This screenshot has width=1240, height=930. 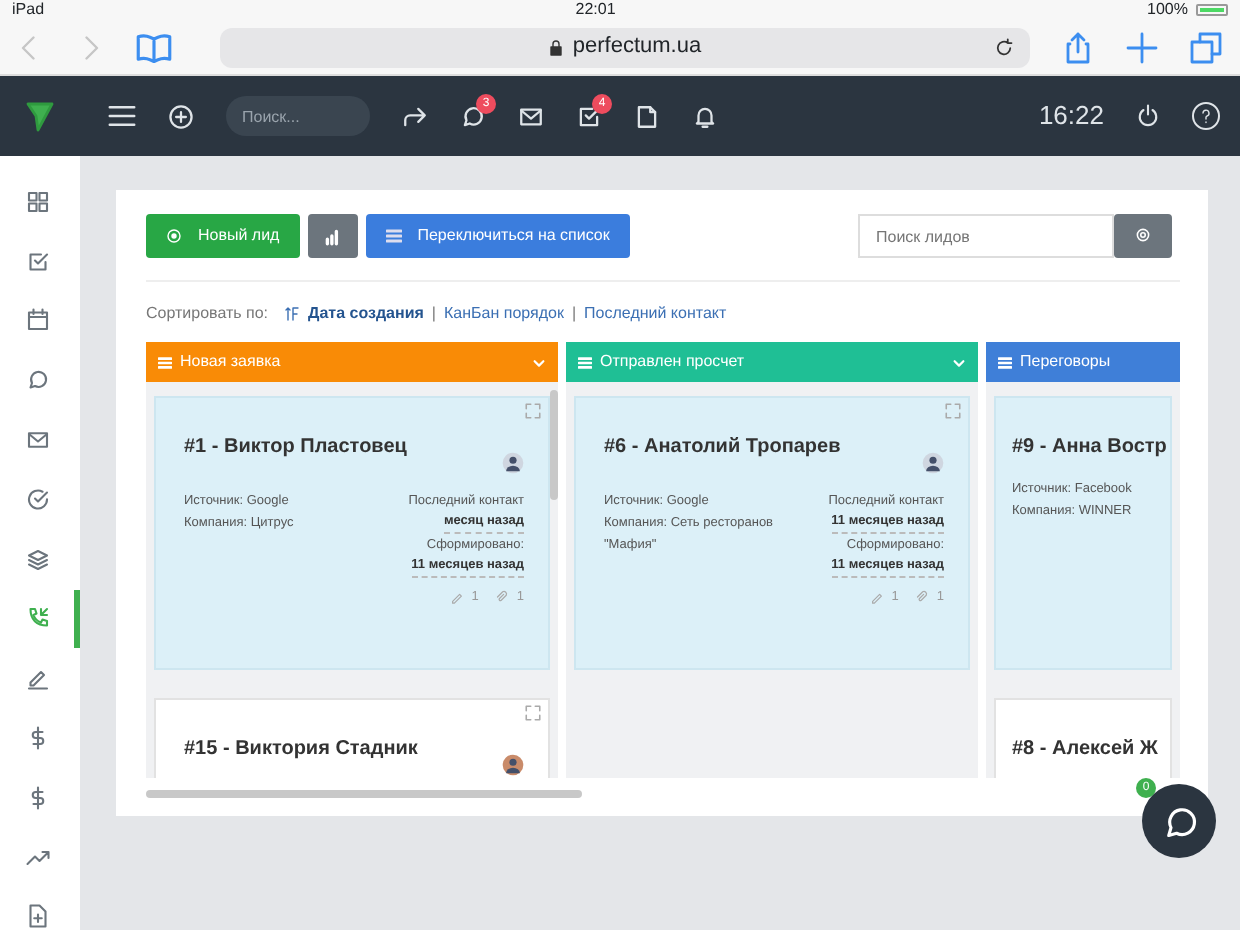 What do you see at coordinates (40, 116) in the screenshot?
I see `logo-icon` at bounding box center [40, 116].